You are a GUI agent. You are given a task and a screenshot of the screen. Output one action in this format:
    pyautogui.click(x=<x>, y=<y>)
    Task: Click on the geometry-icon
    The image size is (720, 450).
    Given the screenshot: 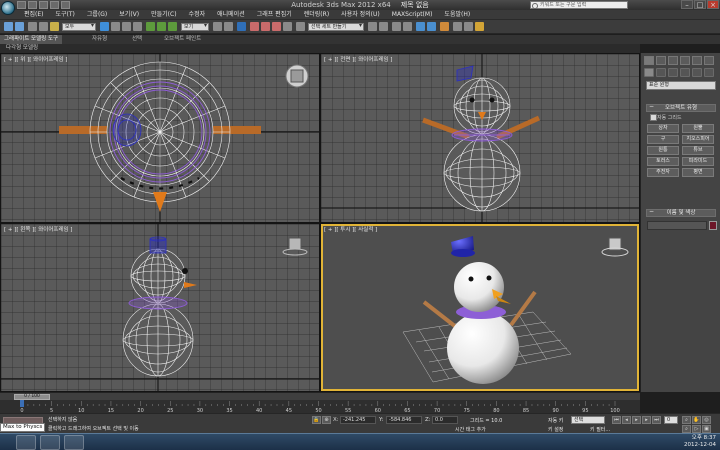 What is the action you would take?
    pyautogui.click(x=649, y=72)
    